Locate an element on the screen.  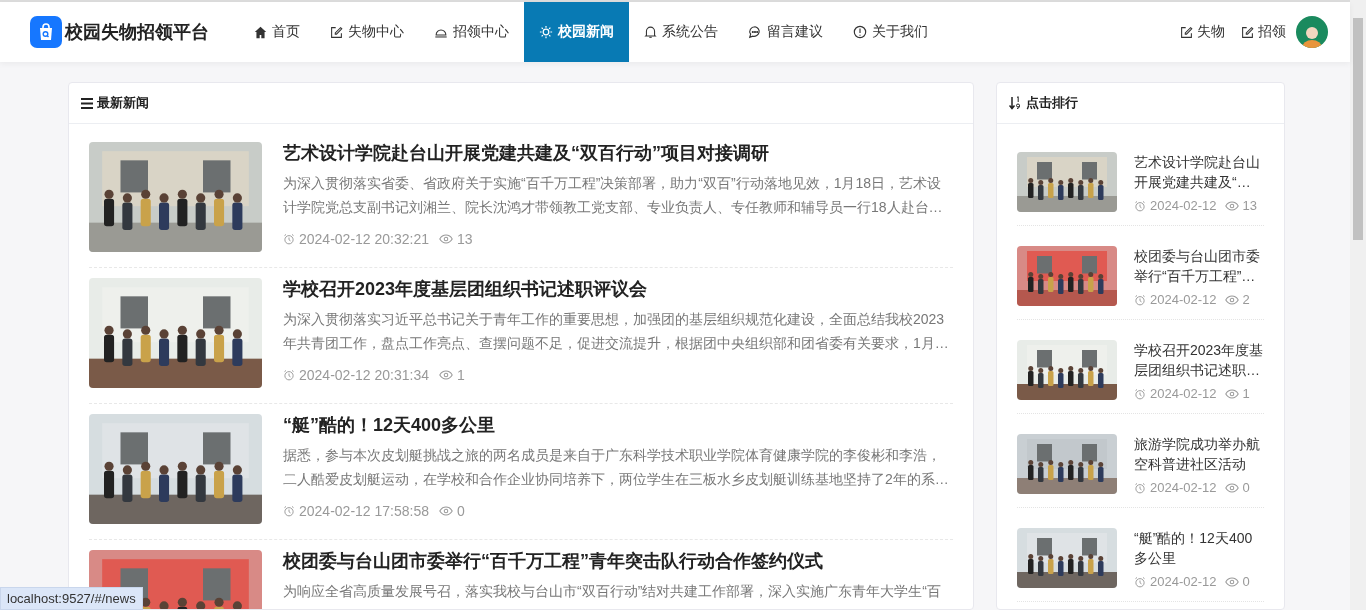
nav-tab: 首页 is located at coordinates (277, 32).